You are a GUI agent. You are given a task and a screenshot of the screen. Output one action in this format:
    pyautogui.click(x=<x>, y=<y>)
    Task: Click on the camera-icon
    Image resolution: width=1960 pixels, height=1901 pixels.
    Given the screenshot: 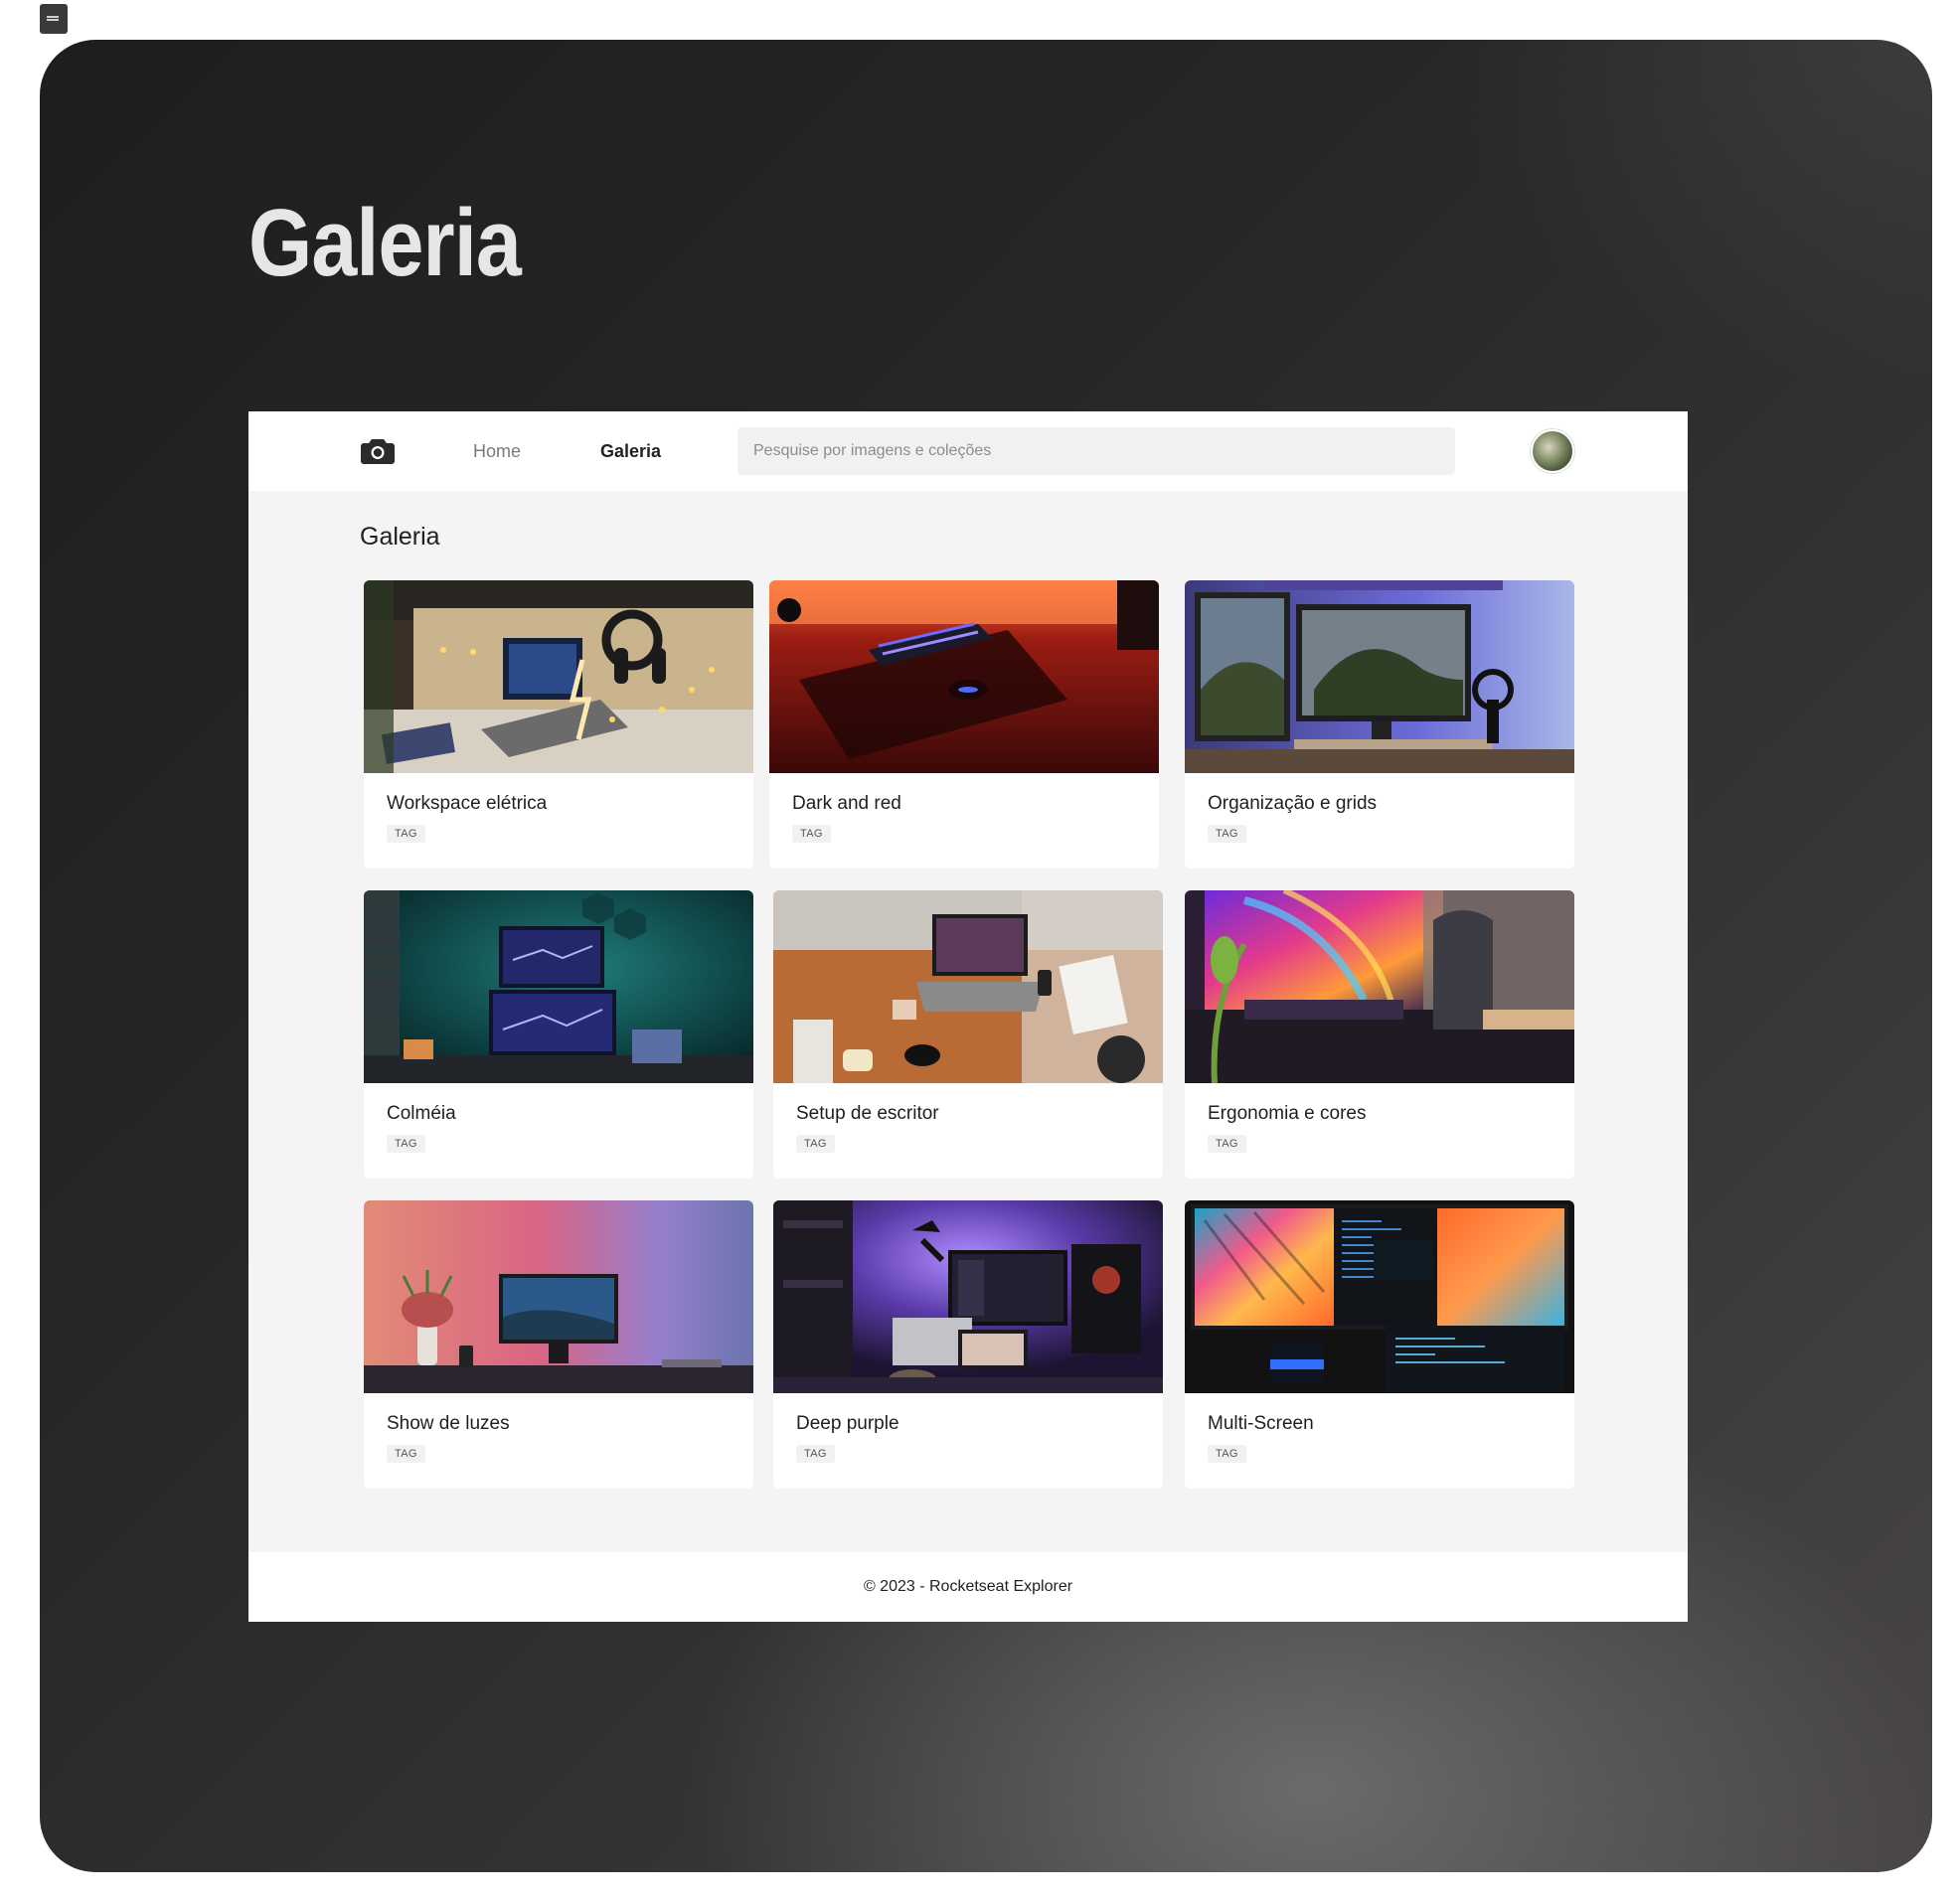 What is the action you would take?
    pyautogui.click(x=378, y=451)
    